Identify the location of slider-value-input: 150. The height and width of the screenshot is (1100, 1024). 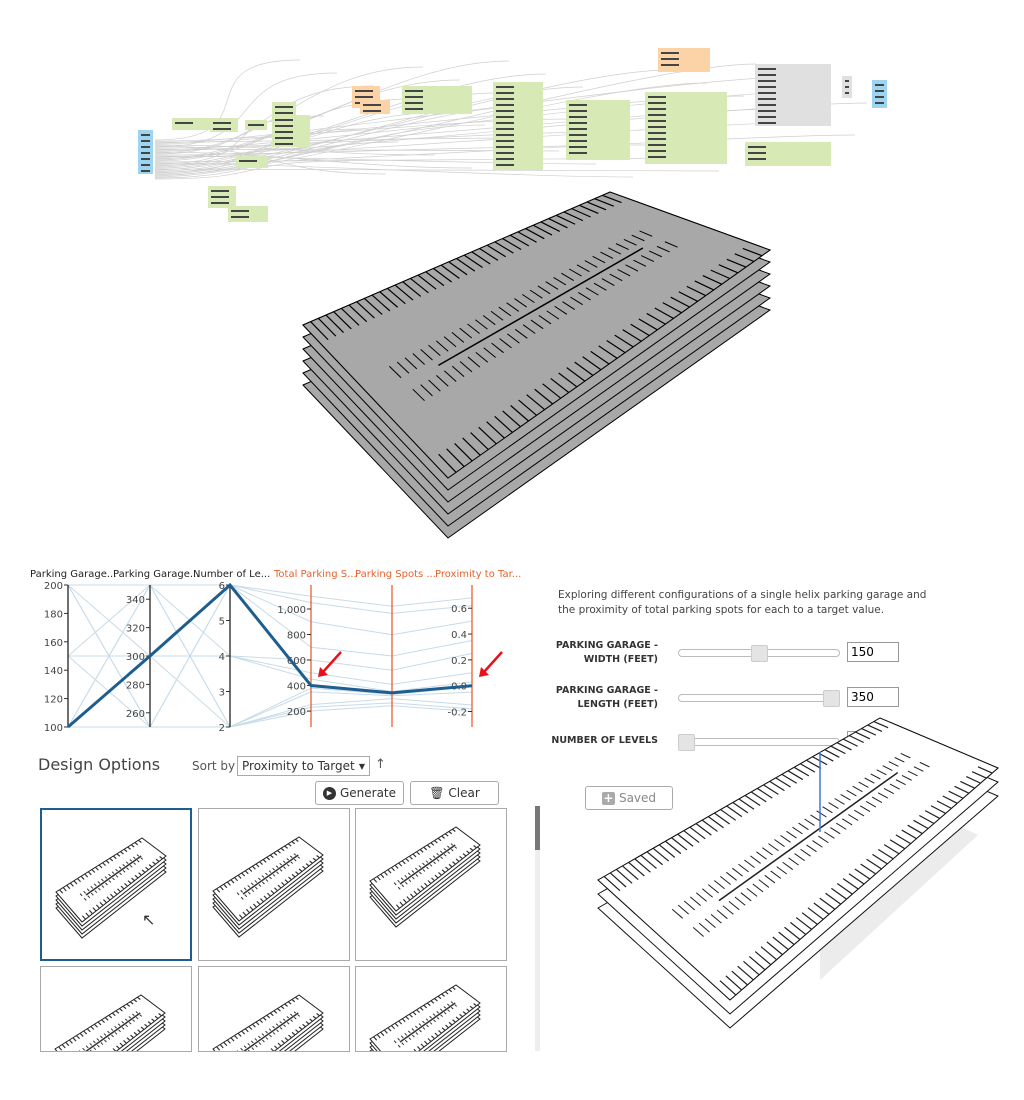
(873, 652).